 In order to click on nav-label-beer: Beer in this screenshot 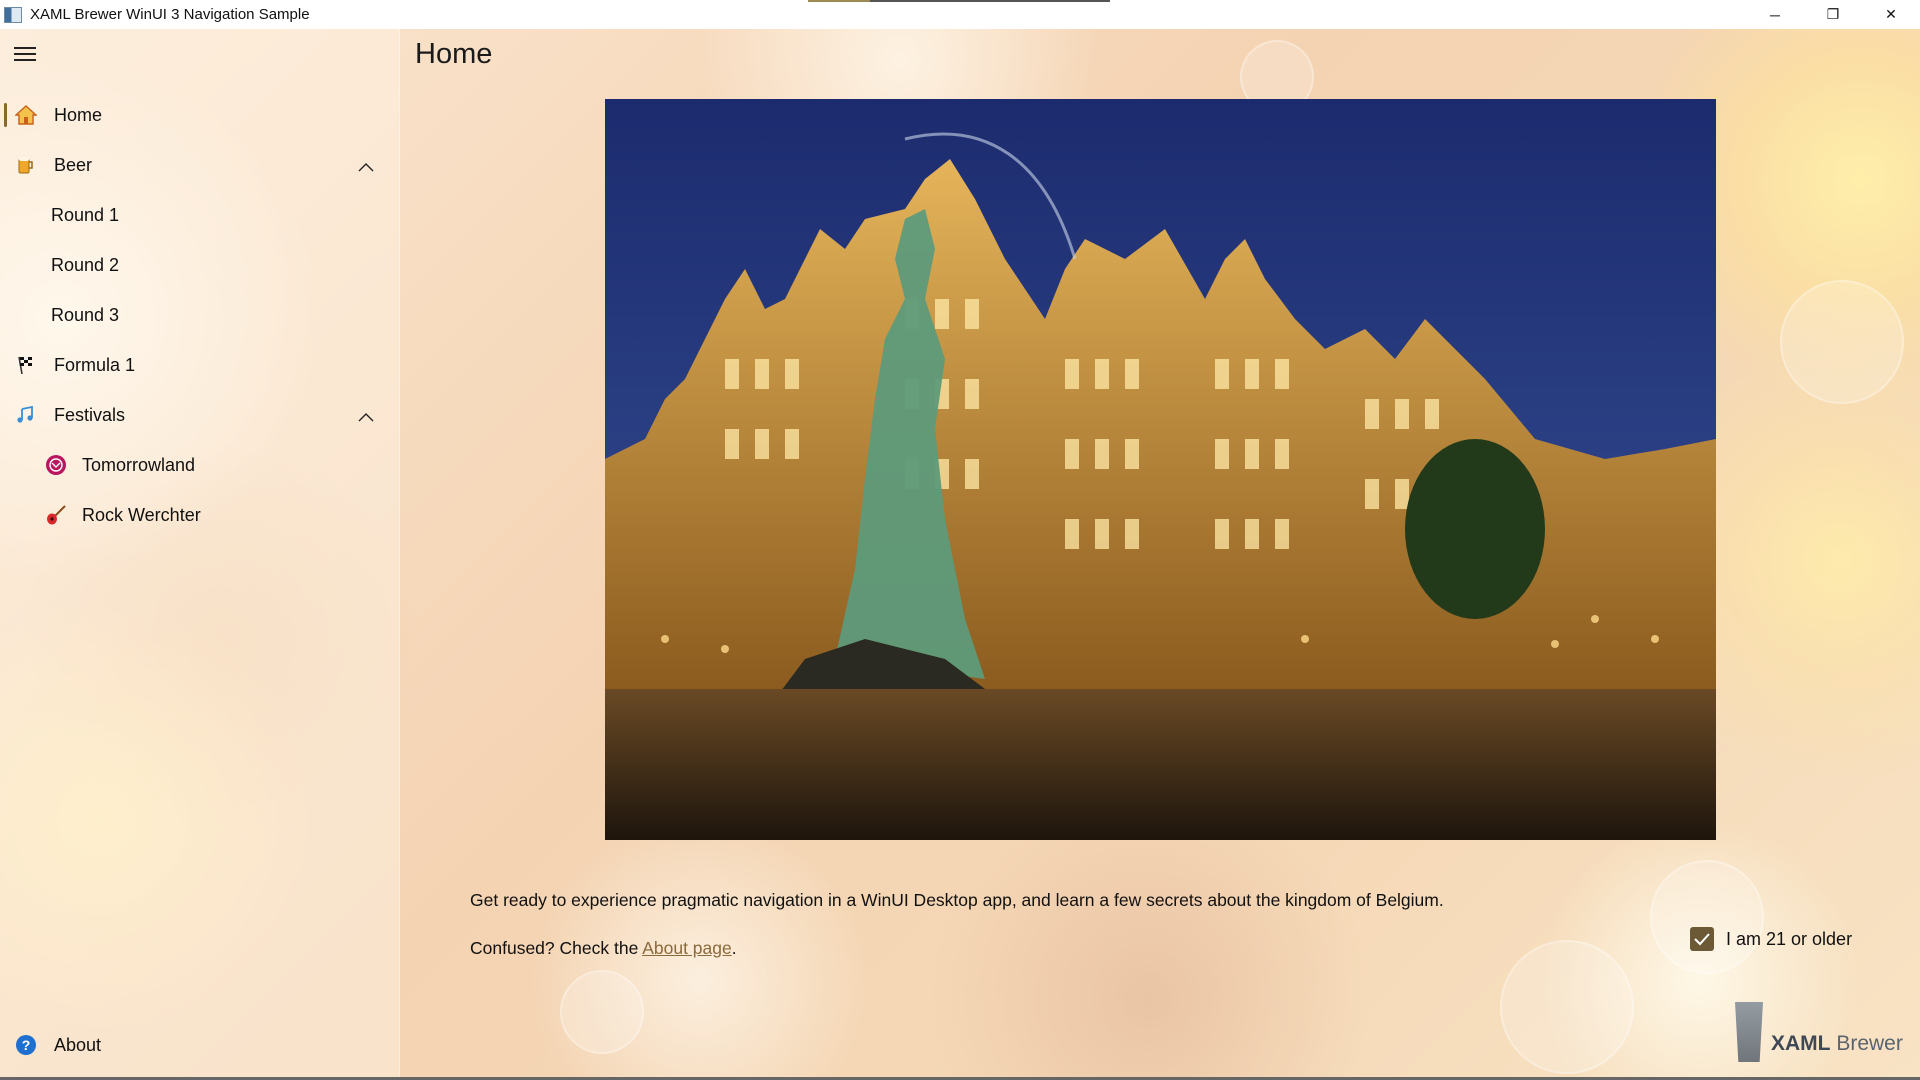, I will do `click(73, 164)`.